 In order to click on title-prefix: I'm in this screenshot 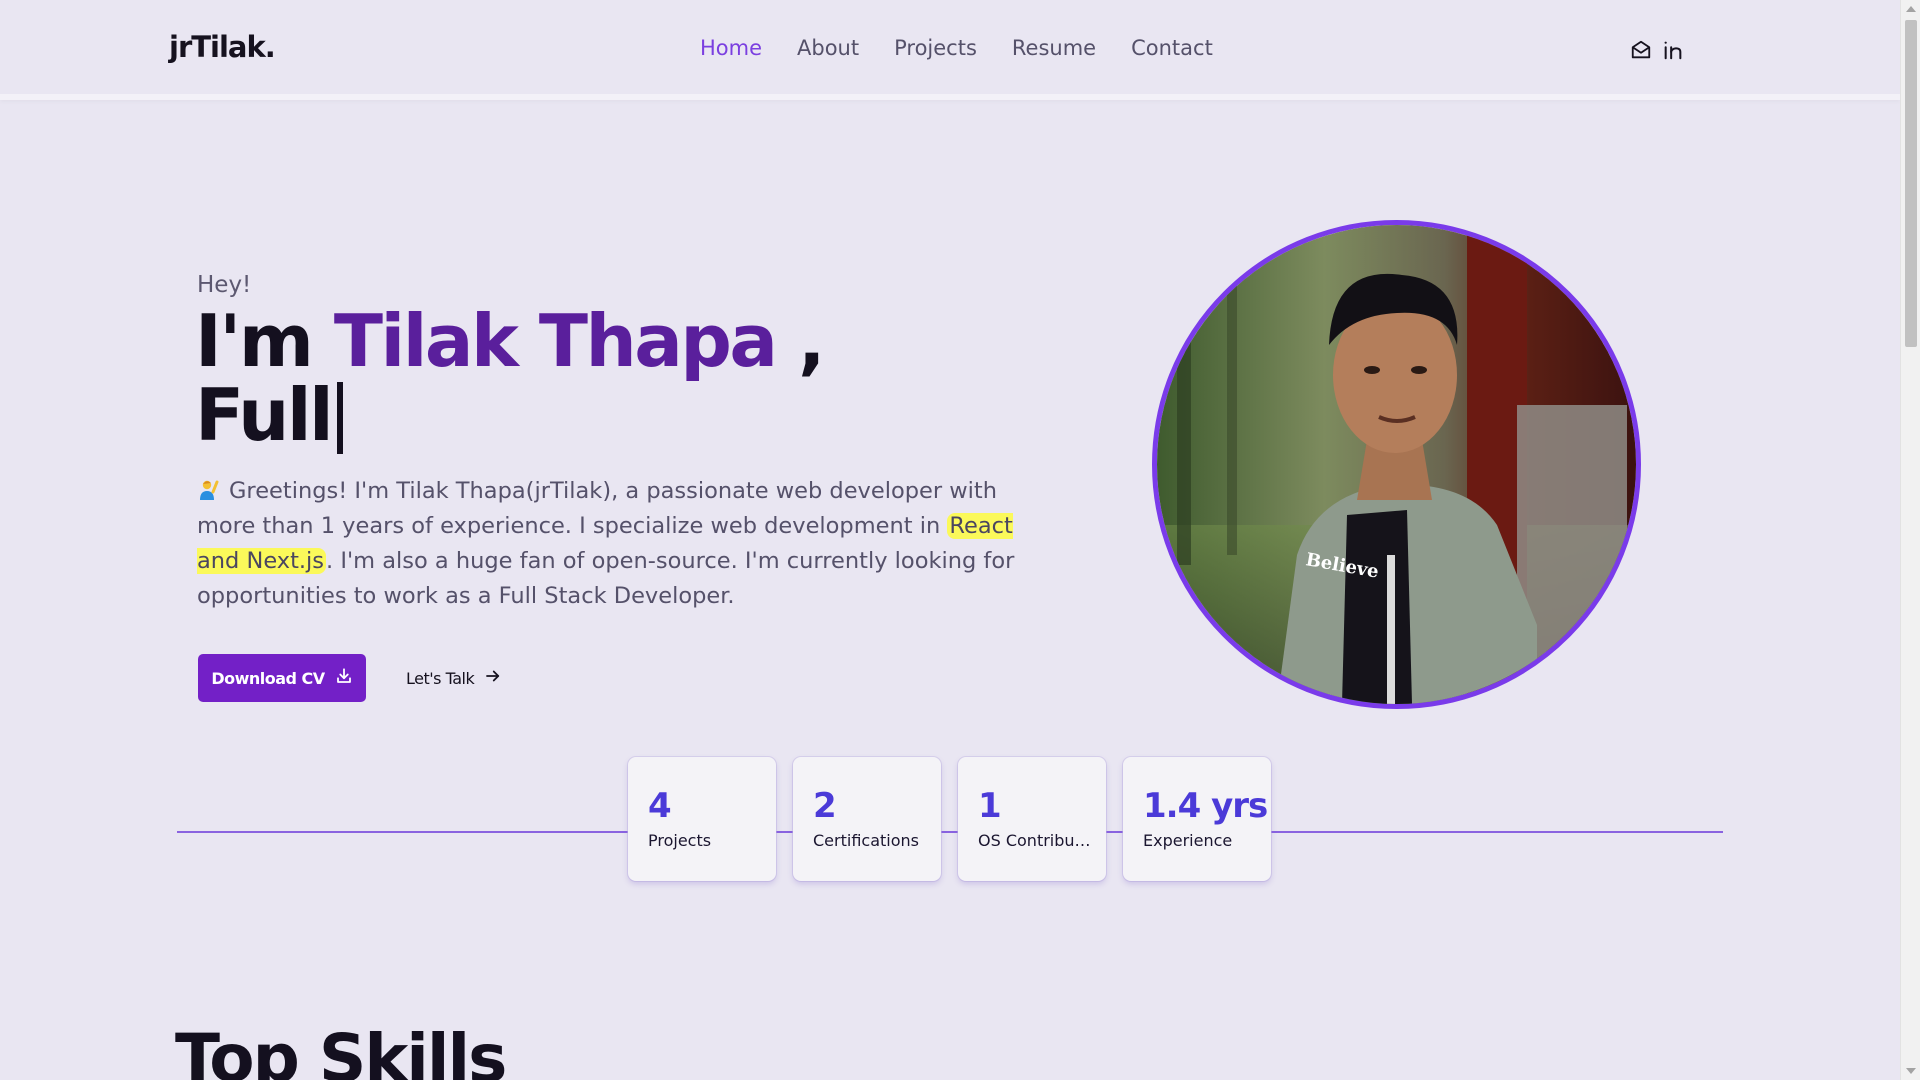, I will do `click(264, 341)`.